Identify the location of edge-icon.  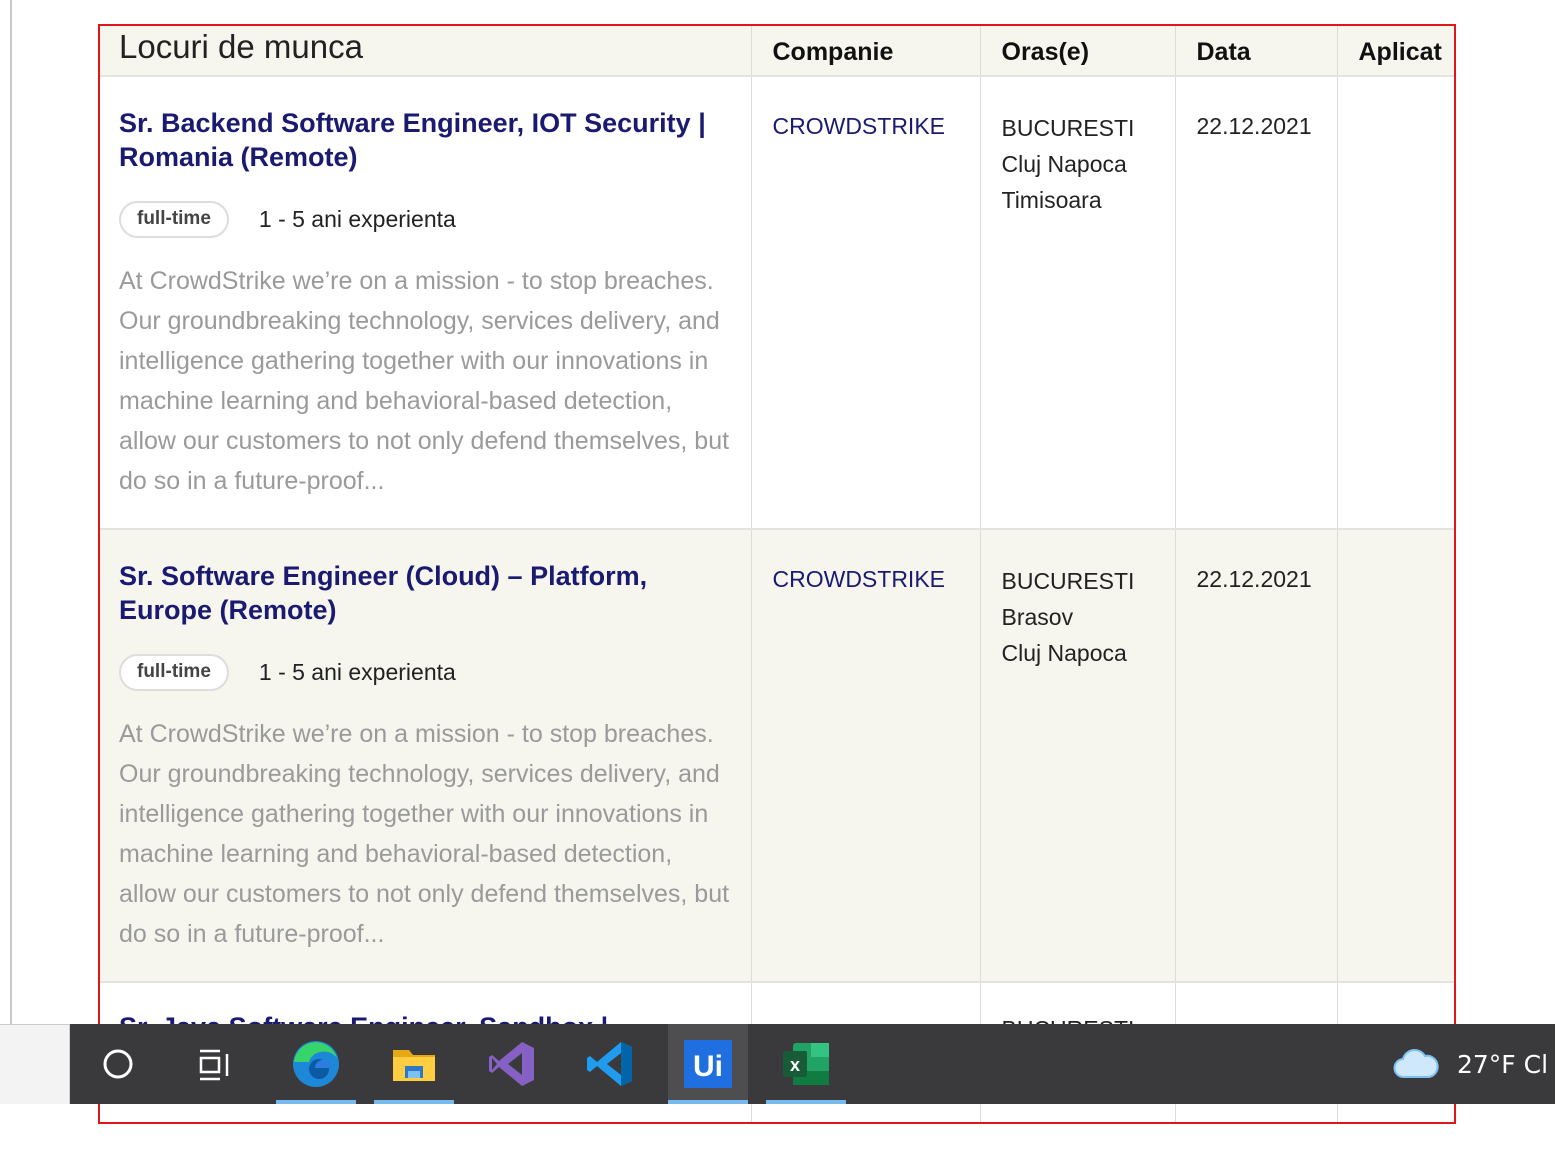
(316, 1064).